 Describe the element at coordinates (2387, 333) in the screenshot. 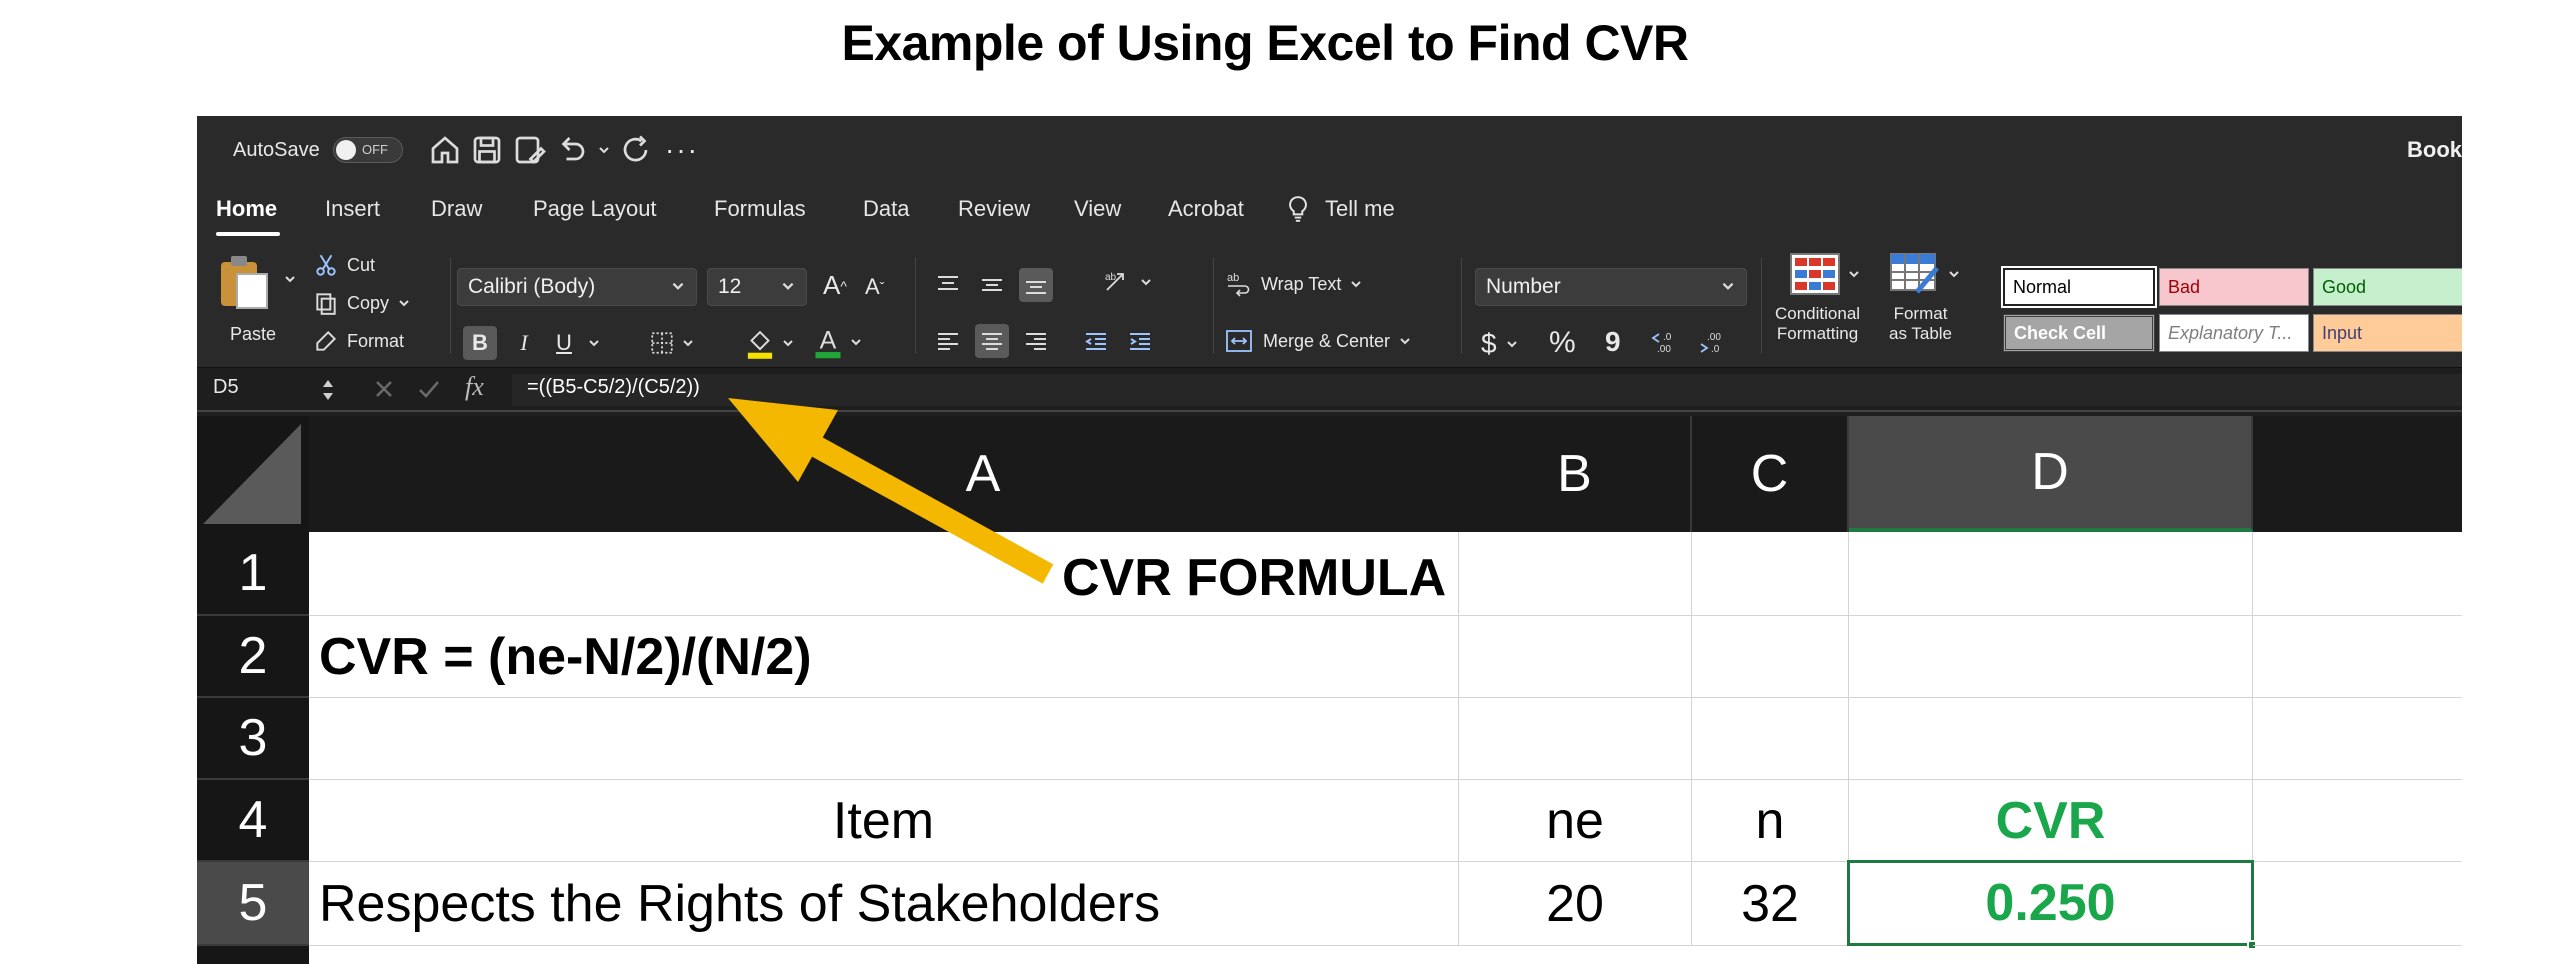

I see `style-input: Input` at that location.